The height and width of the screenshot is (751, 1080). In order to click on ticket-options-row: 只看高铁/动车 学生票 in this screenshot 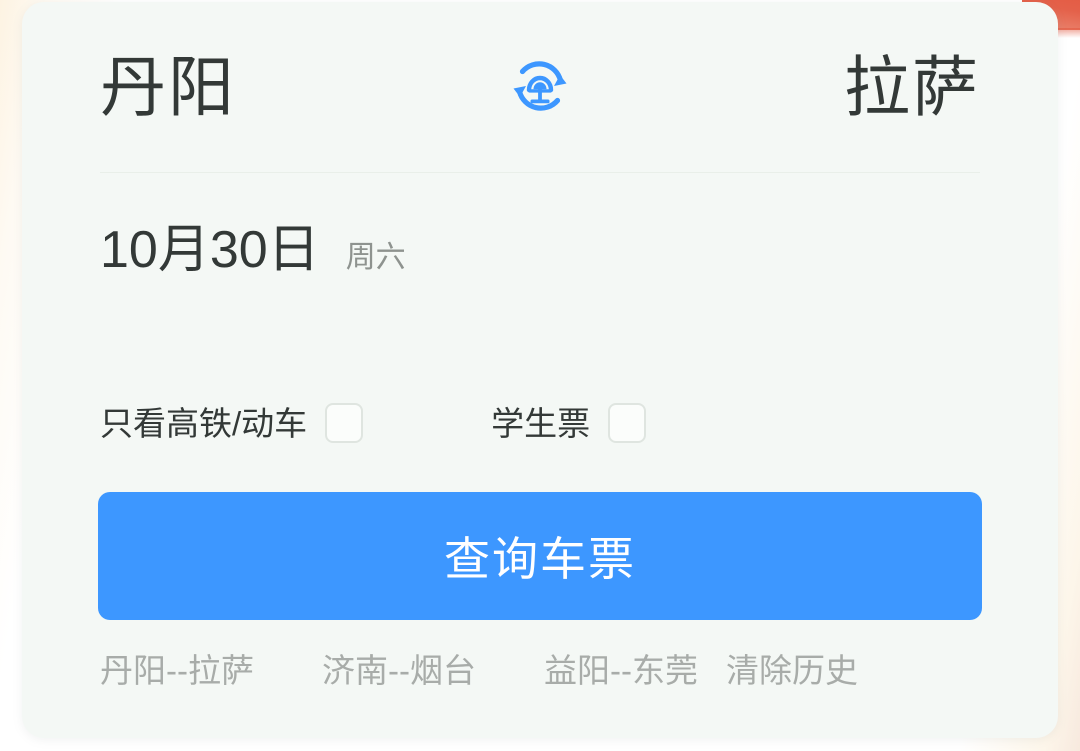, I will do `click(540, 423)`.